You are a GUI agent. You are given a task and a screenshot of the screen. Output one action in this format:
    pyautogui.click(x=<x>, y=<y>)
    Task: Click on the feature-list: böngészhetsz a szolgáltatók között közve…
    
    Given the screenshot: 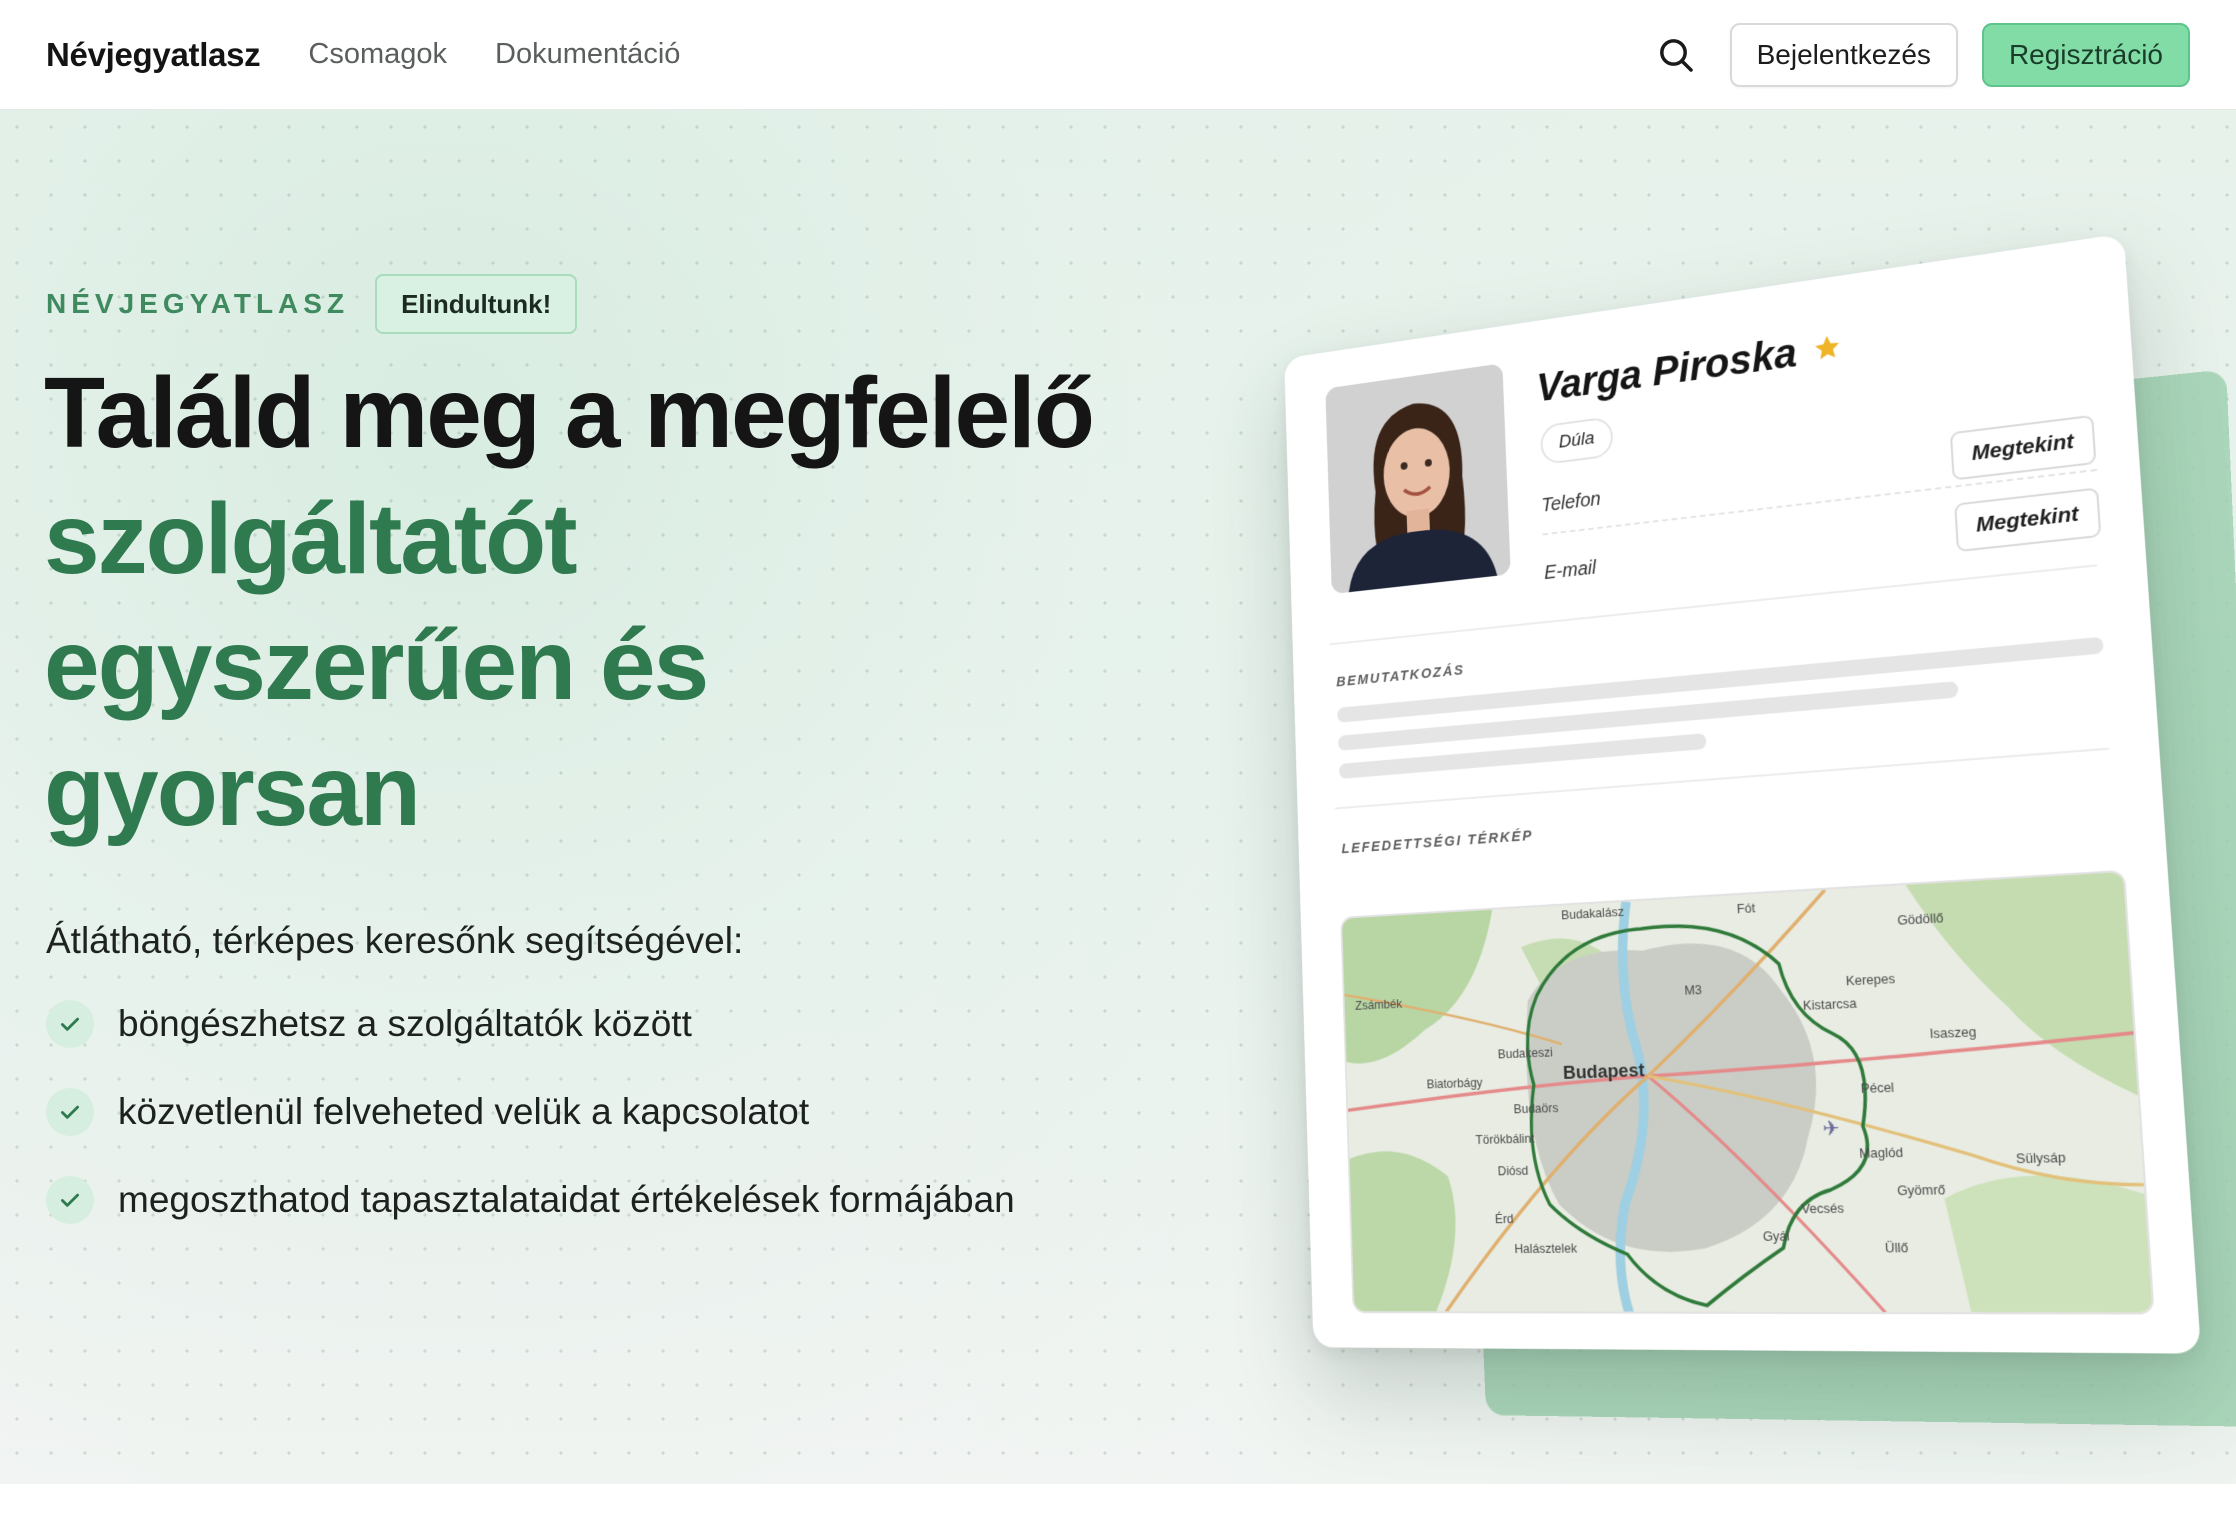 What is the action you would take?
    pyautogui.click(x=530, y=1112)
    